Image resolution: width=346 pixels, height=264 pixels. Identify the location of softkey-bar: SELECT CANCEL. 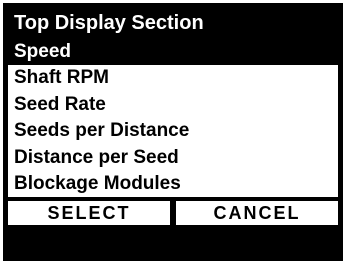
(173, 213).